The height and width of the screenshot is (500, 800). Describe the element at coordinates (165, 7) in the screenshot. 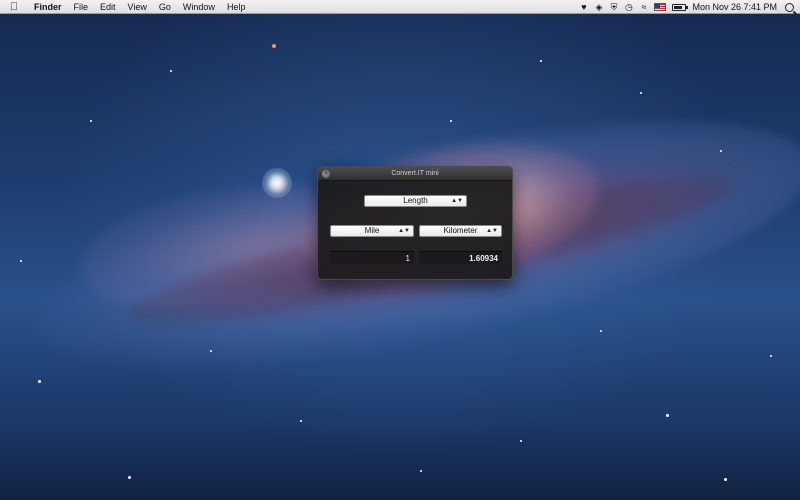

I see `menu-go: Go` at that location.